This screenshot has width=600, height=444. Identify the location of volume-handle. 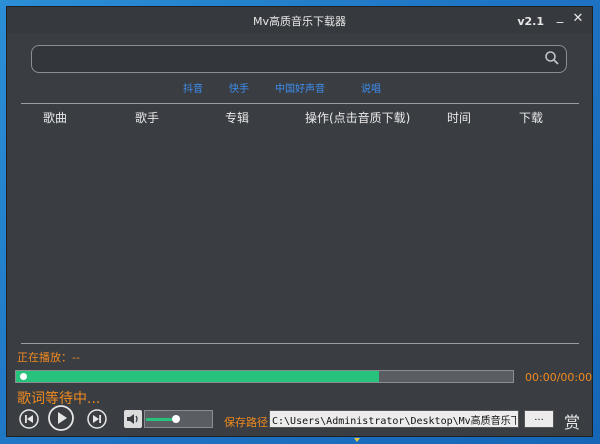
(176, 419).